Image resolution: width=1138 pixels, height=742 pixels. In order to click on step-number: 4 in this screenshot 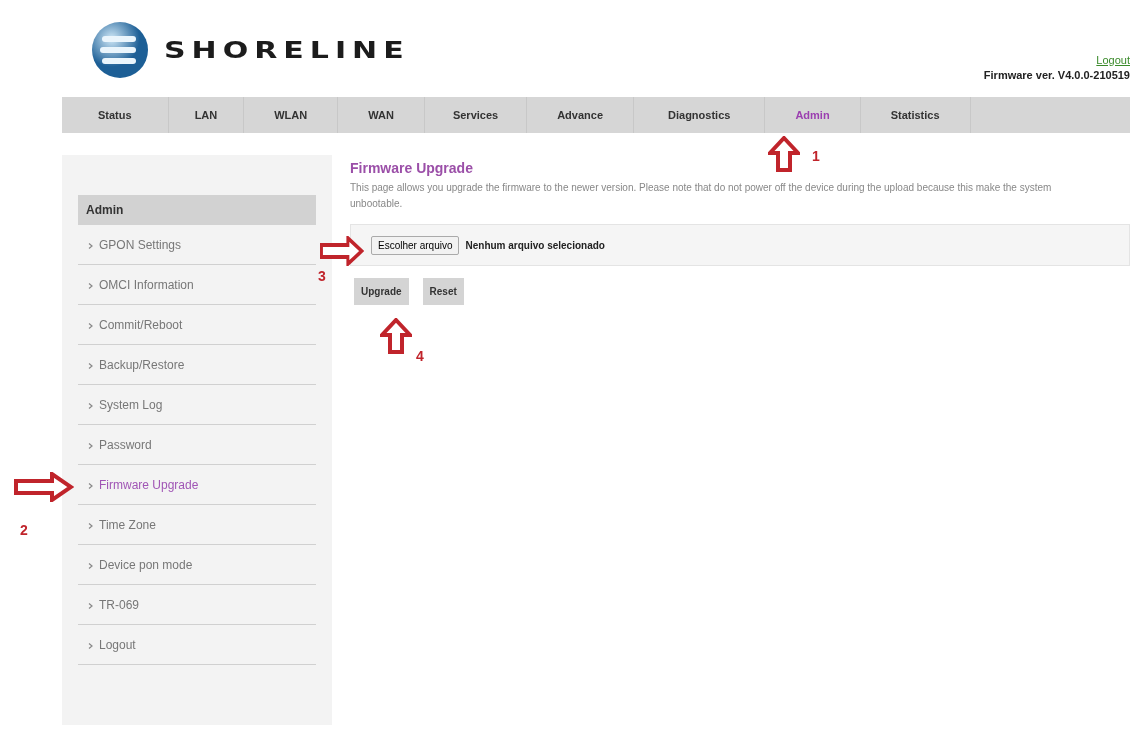, I will do `click(420, 356)`.